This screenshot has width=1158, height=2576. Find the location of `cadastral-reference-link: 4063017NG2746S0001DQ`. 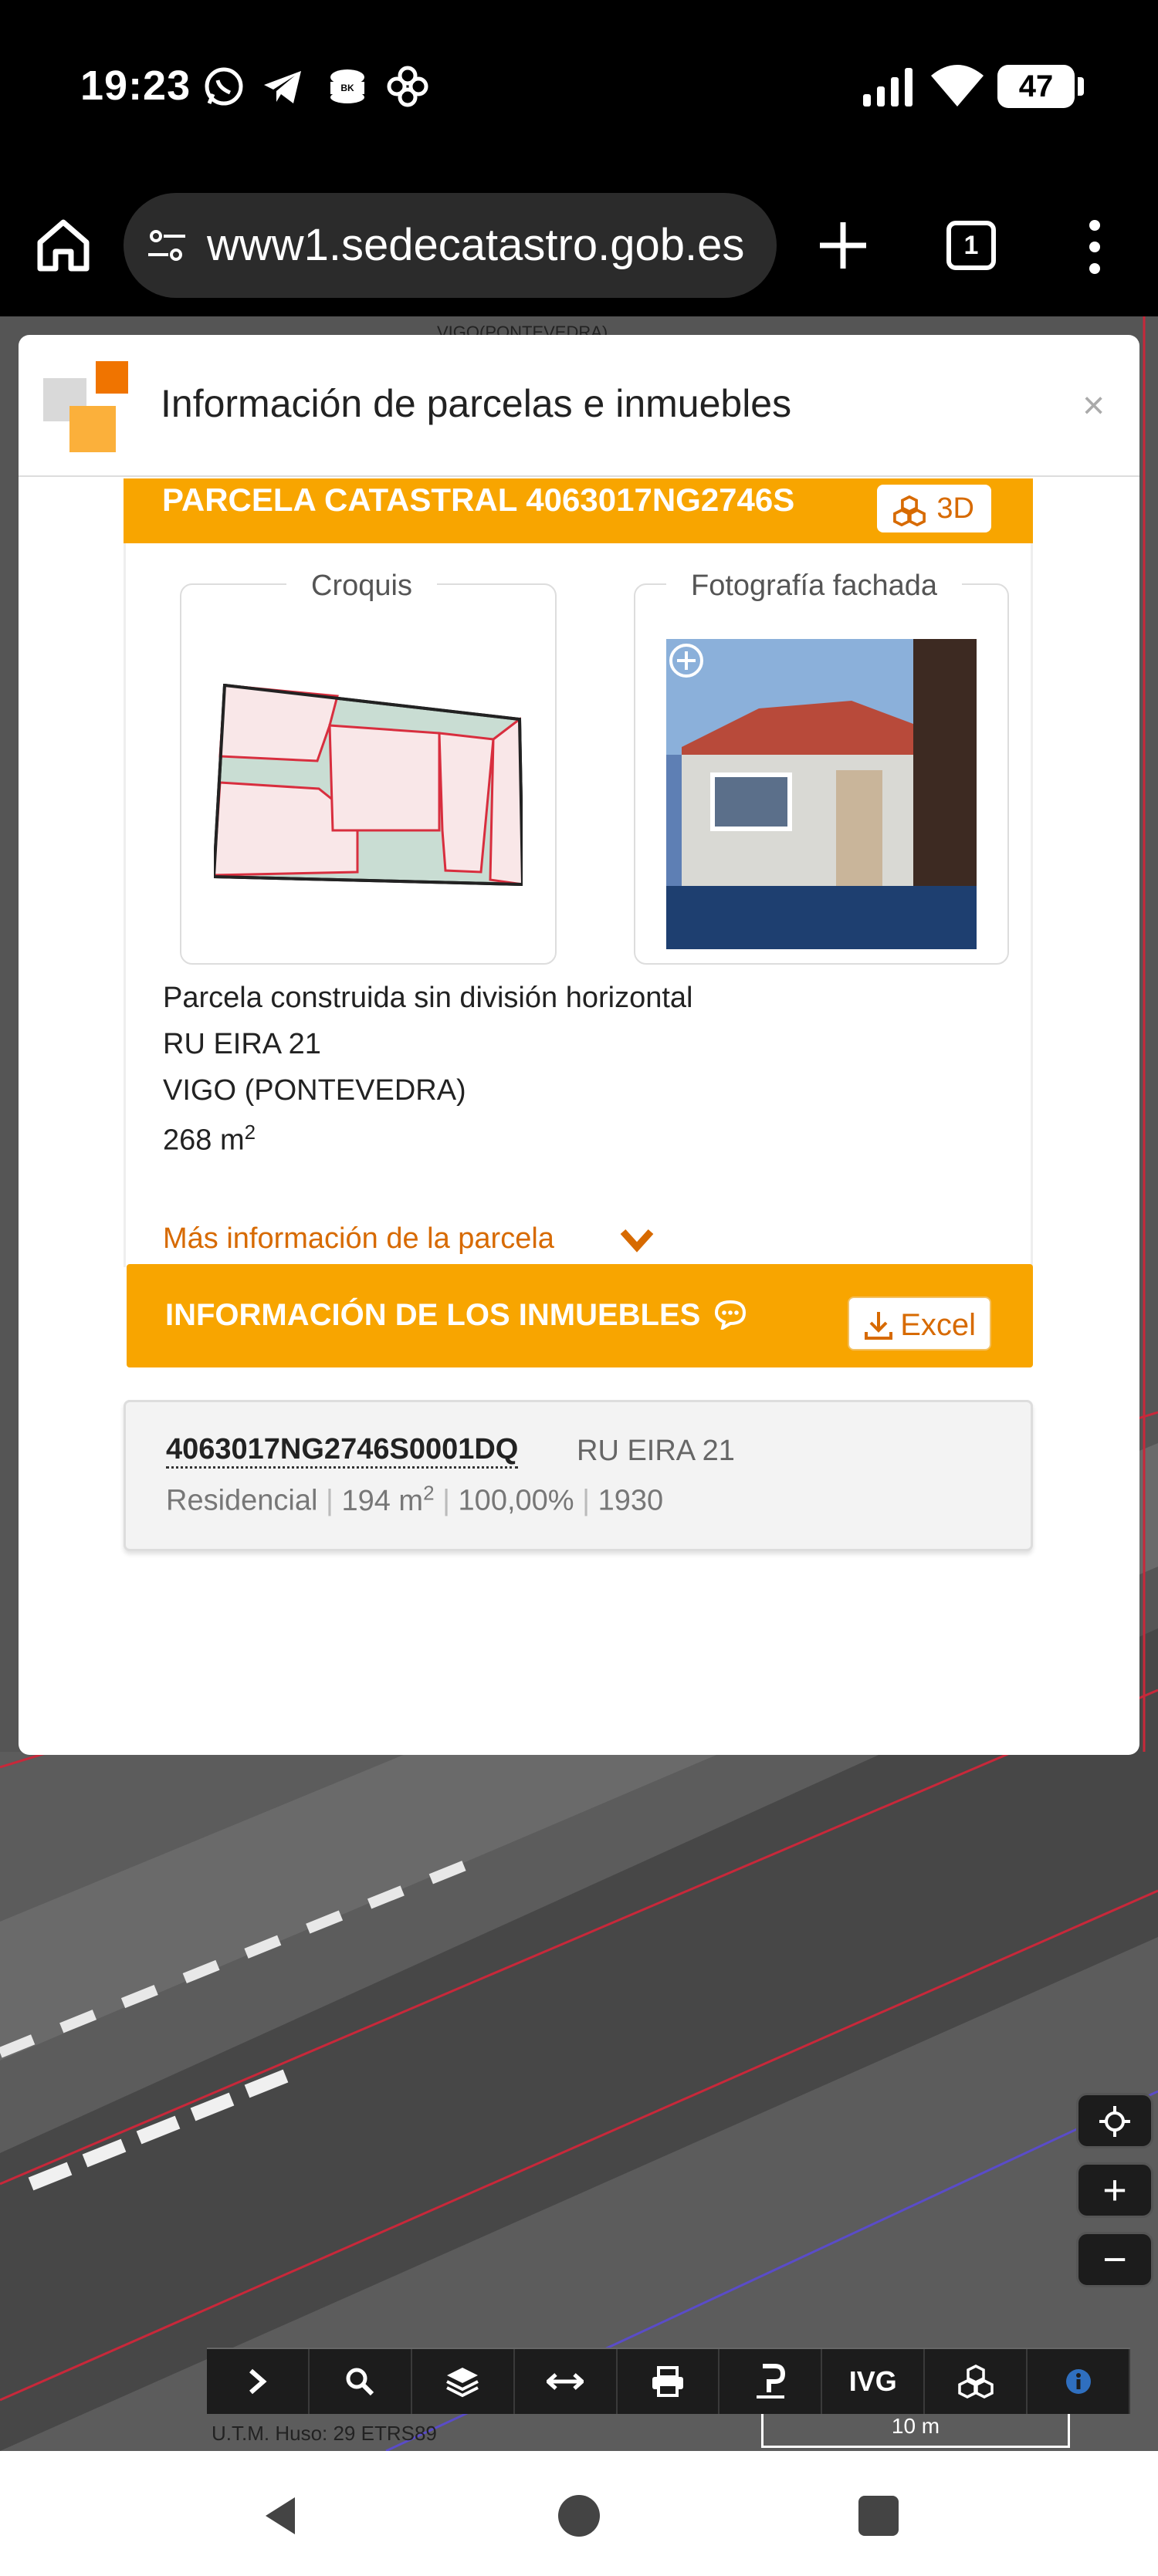

cadastral-reference-link: 4063017NG2746S0001DQ is located at coordinates (342, 1451).